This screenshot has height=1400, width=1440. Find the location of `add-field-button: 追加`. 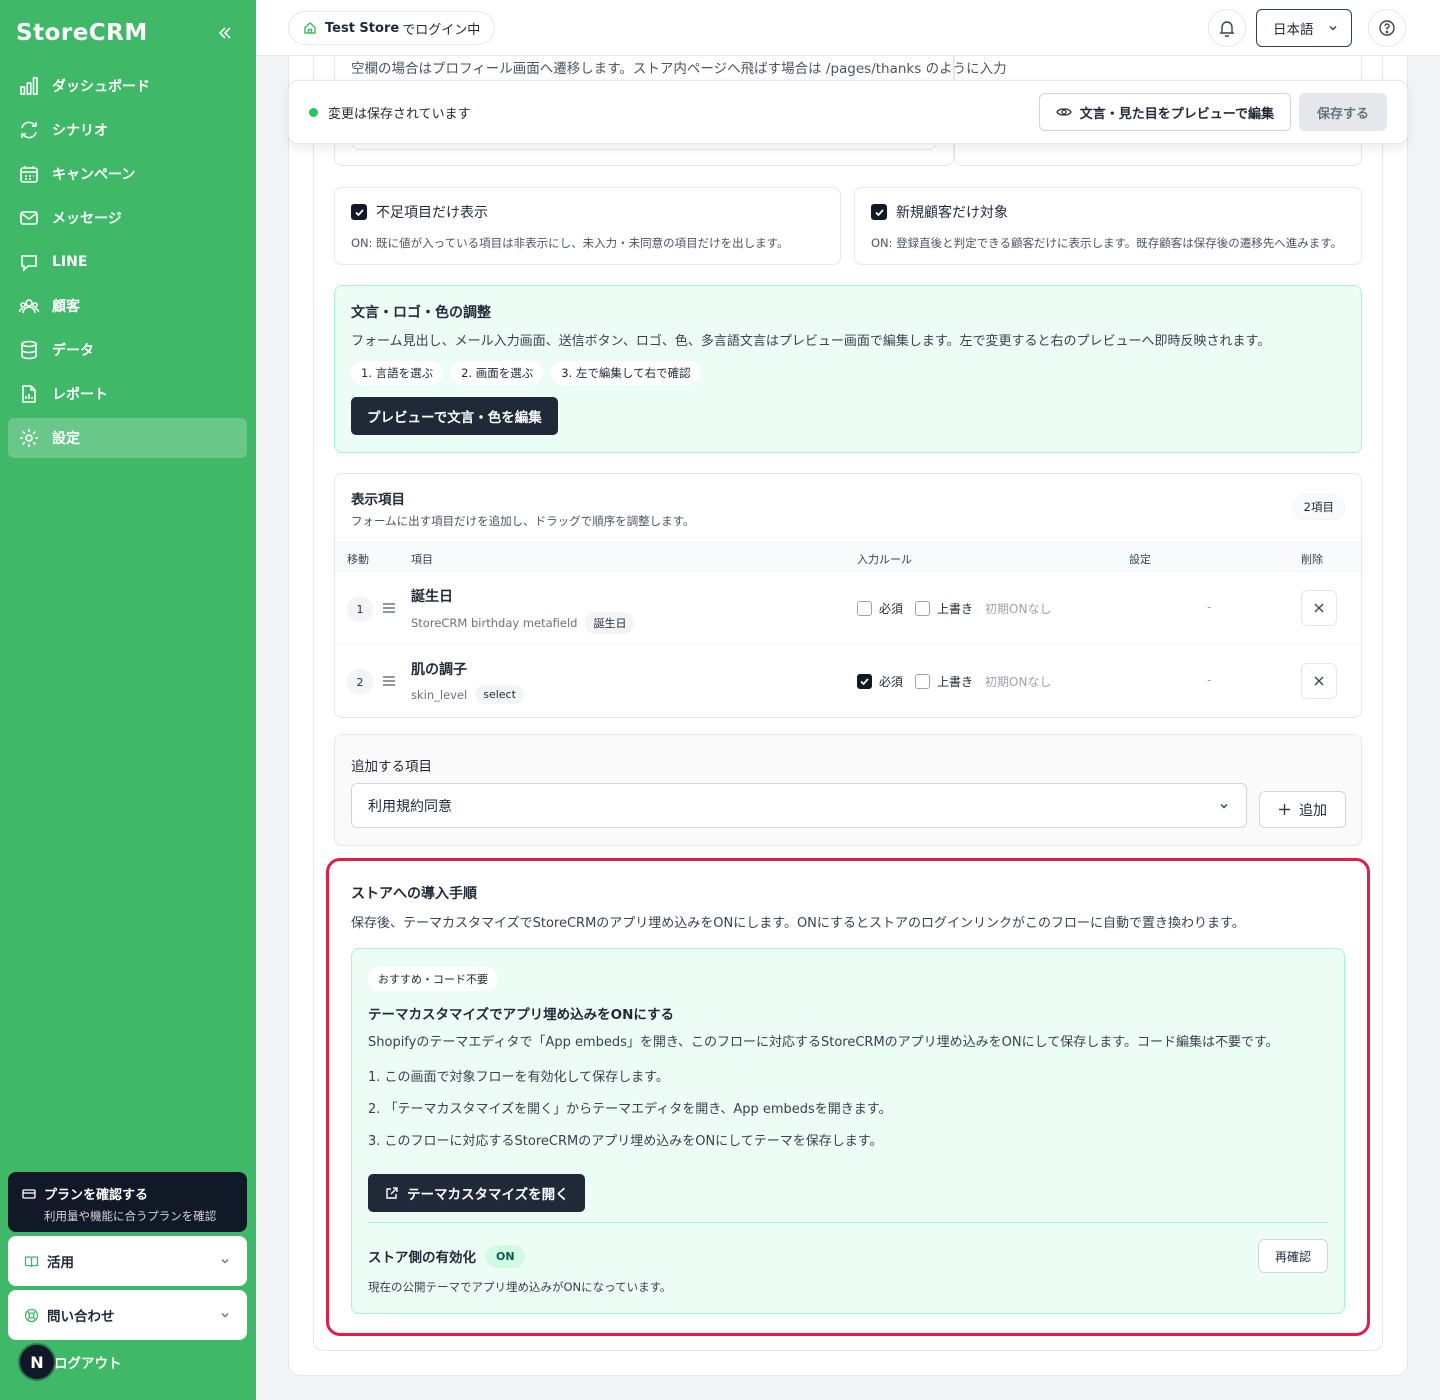

add-field-button: 追加 is located at coordinates (1302, 809).